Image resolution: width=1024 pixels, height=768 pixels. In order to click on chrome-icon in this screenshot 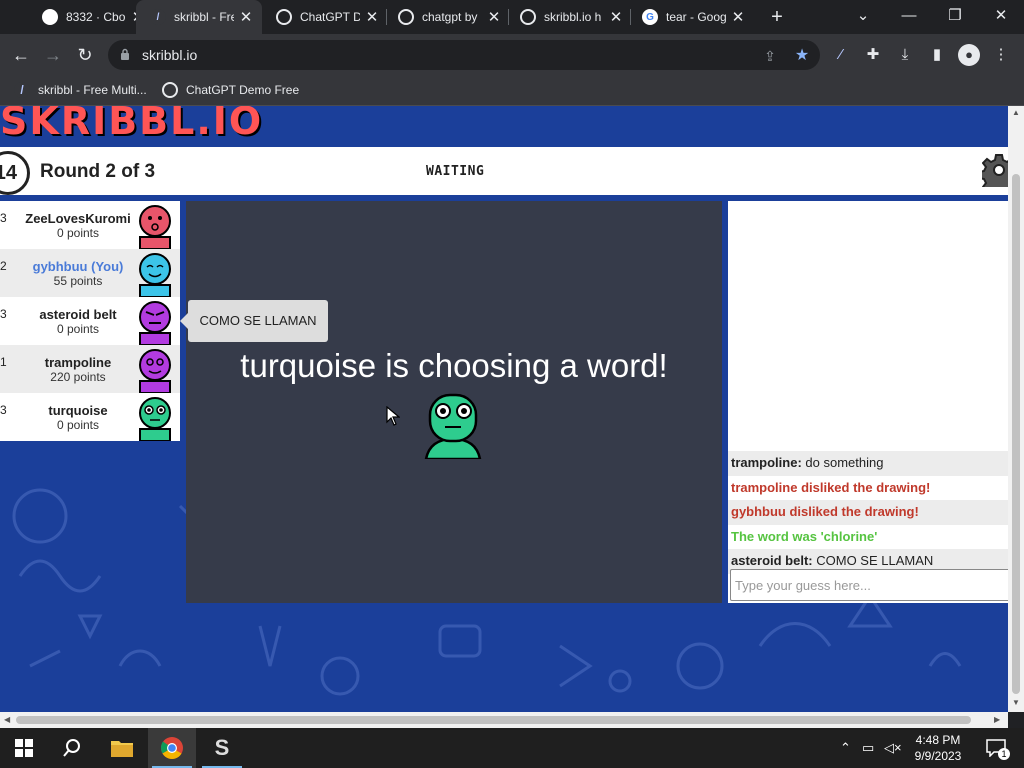, I will do `click(172, 748)`.